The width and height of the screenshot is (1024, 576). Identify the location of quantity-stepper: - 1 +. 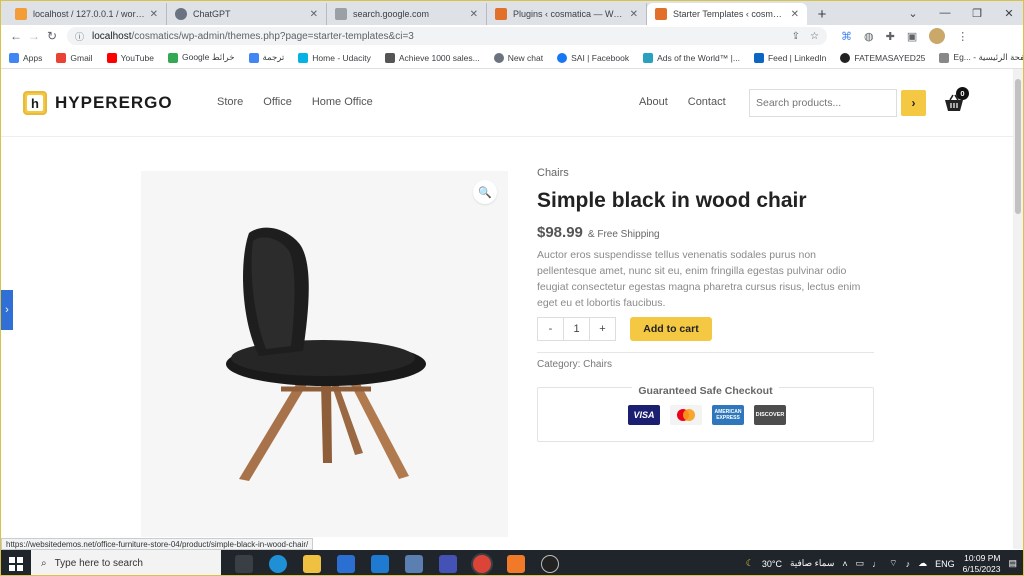
(576, 329).